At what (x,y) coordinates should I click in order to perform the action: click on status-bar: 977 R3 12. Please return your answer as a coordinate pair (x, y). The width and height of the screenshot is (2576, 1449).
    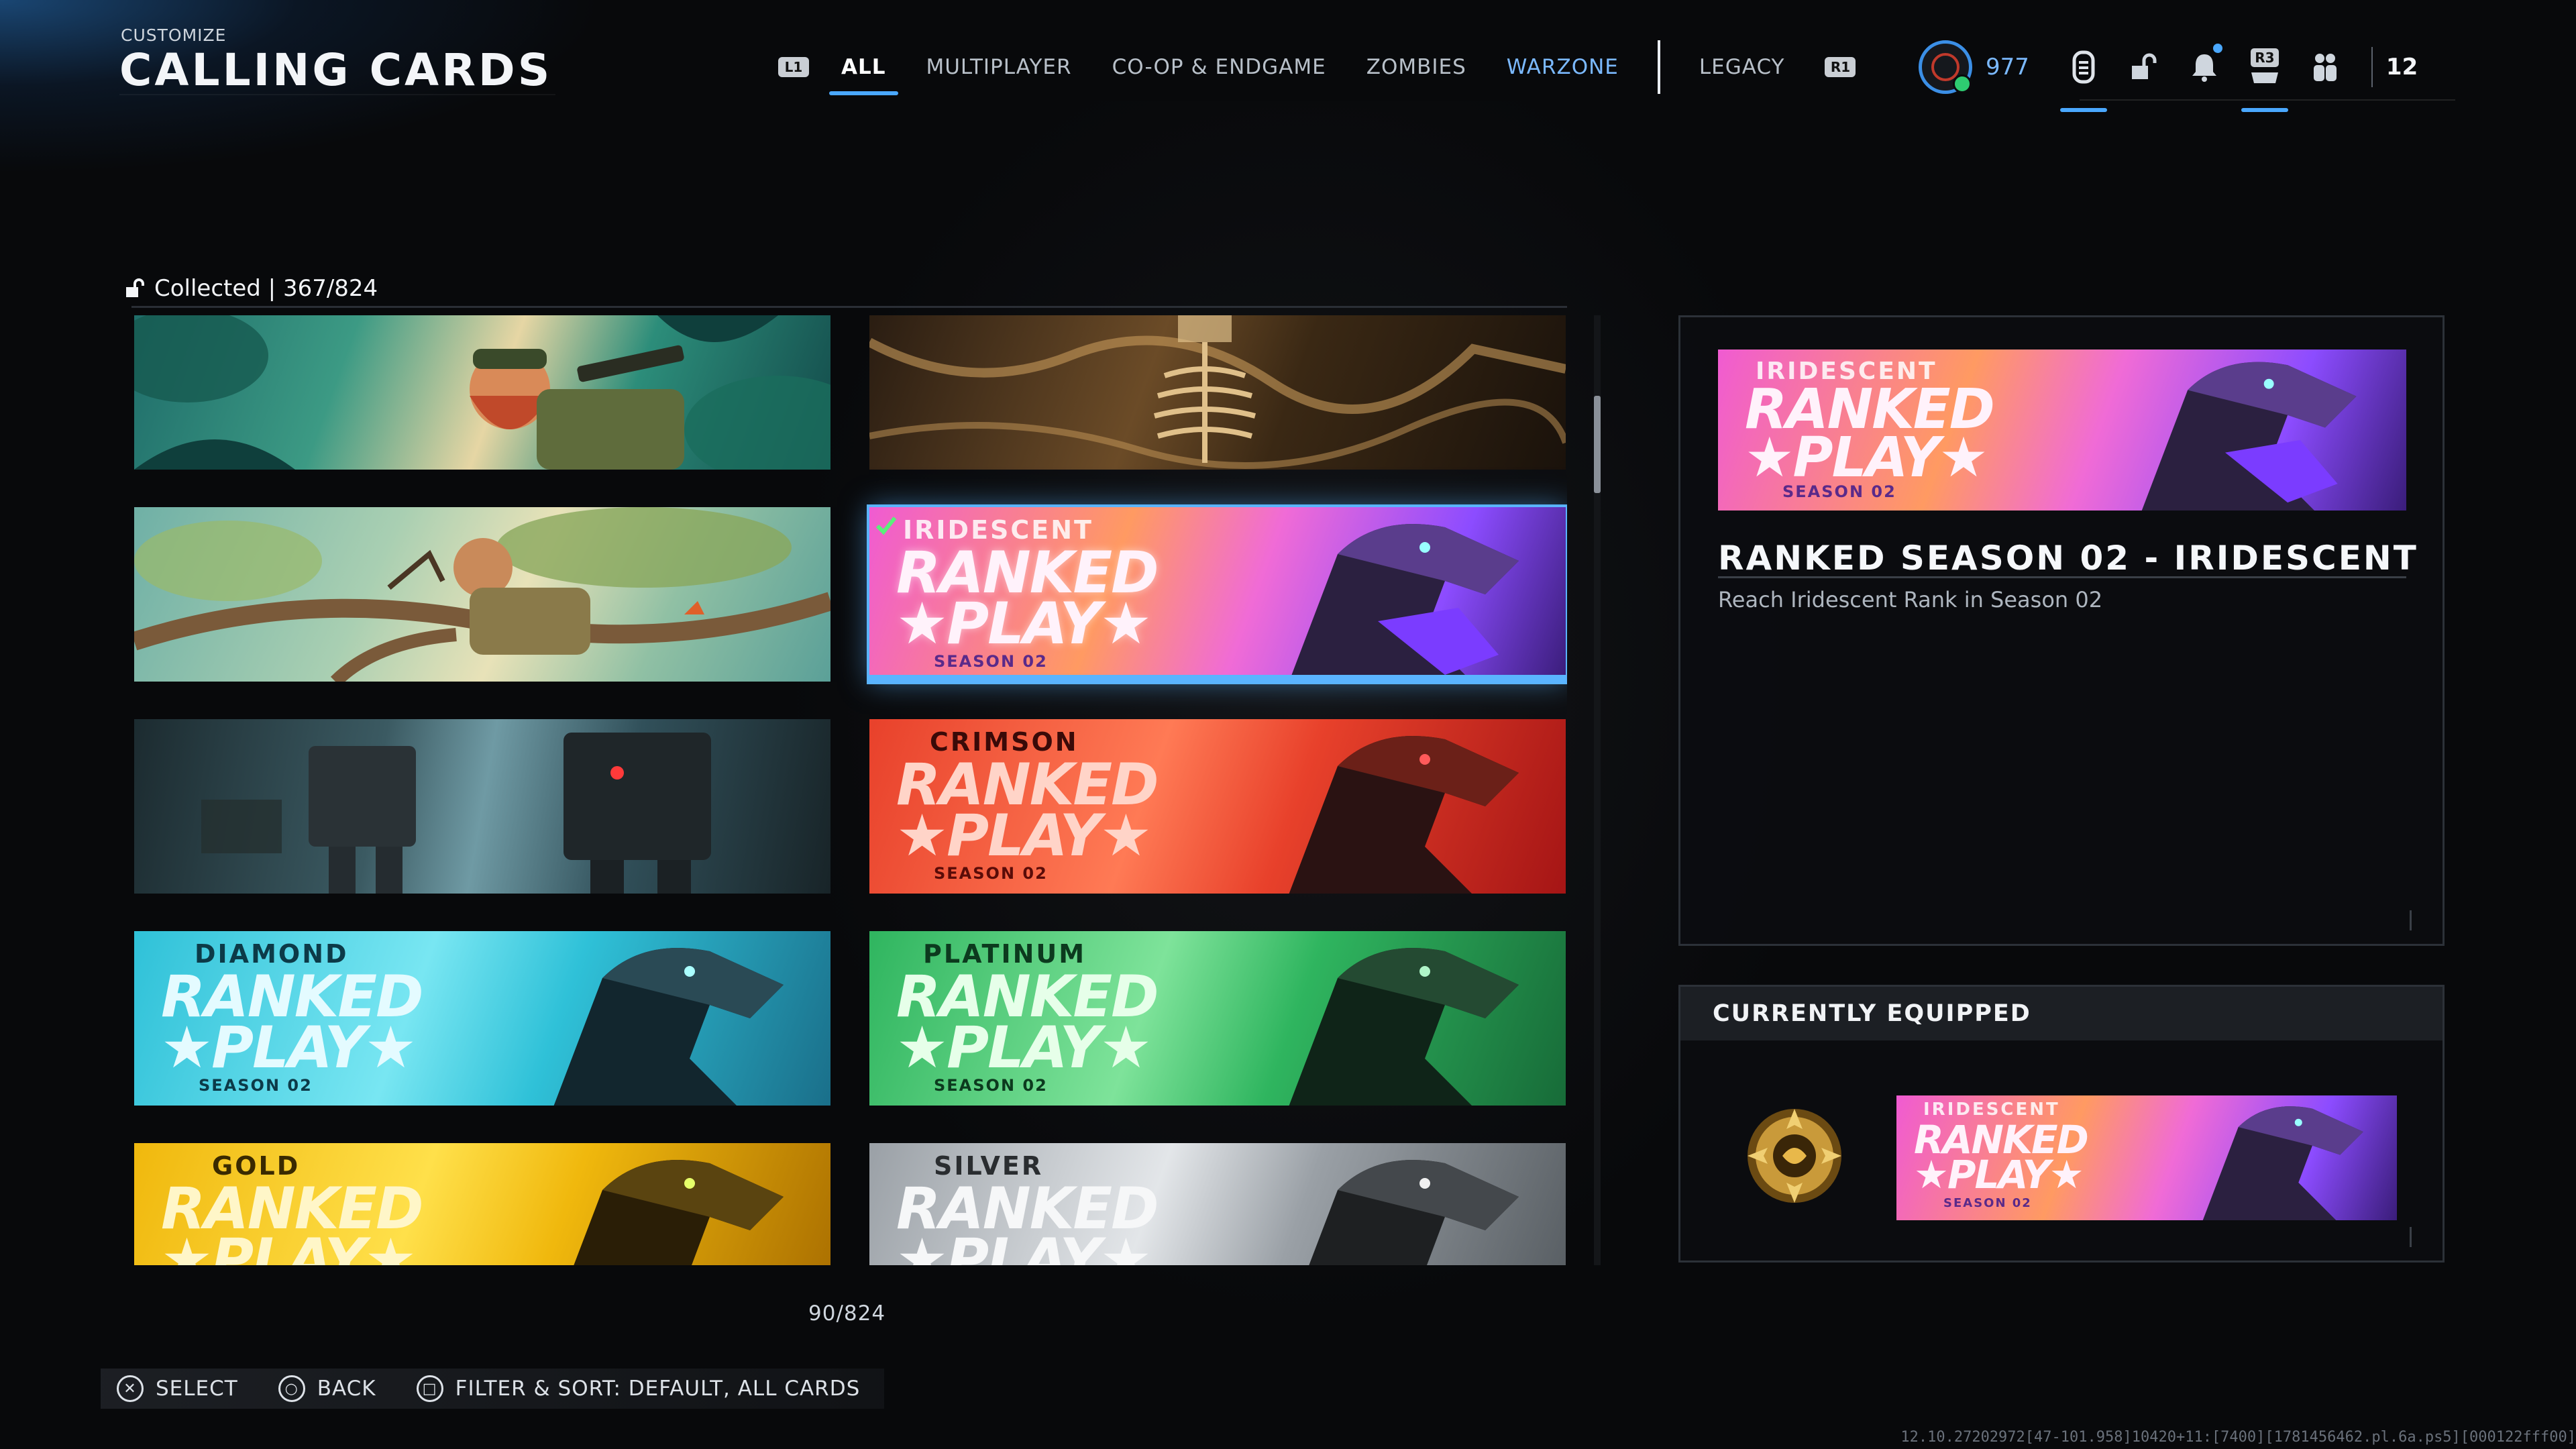
    Looking at the image, I should click on (2187, 73).